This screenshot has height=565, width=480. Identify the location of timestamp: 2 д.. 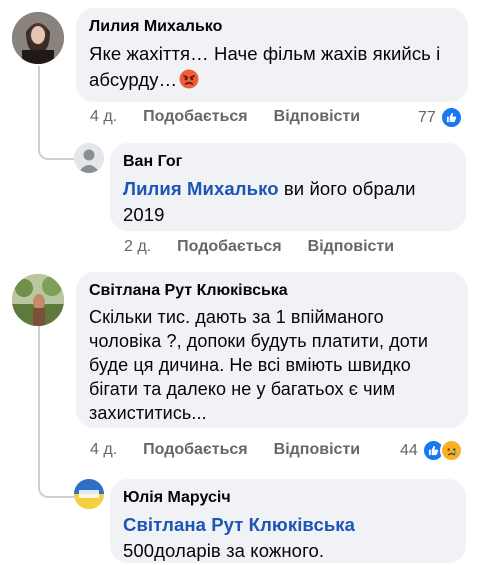
(137, 247).